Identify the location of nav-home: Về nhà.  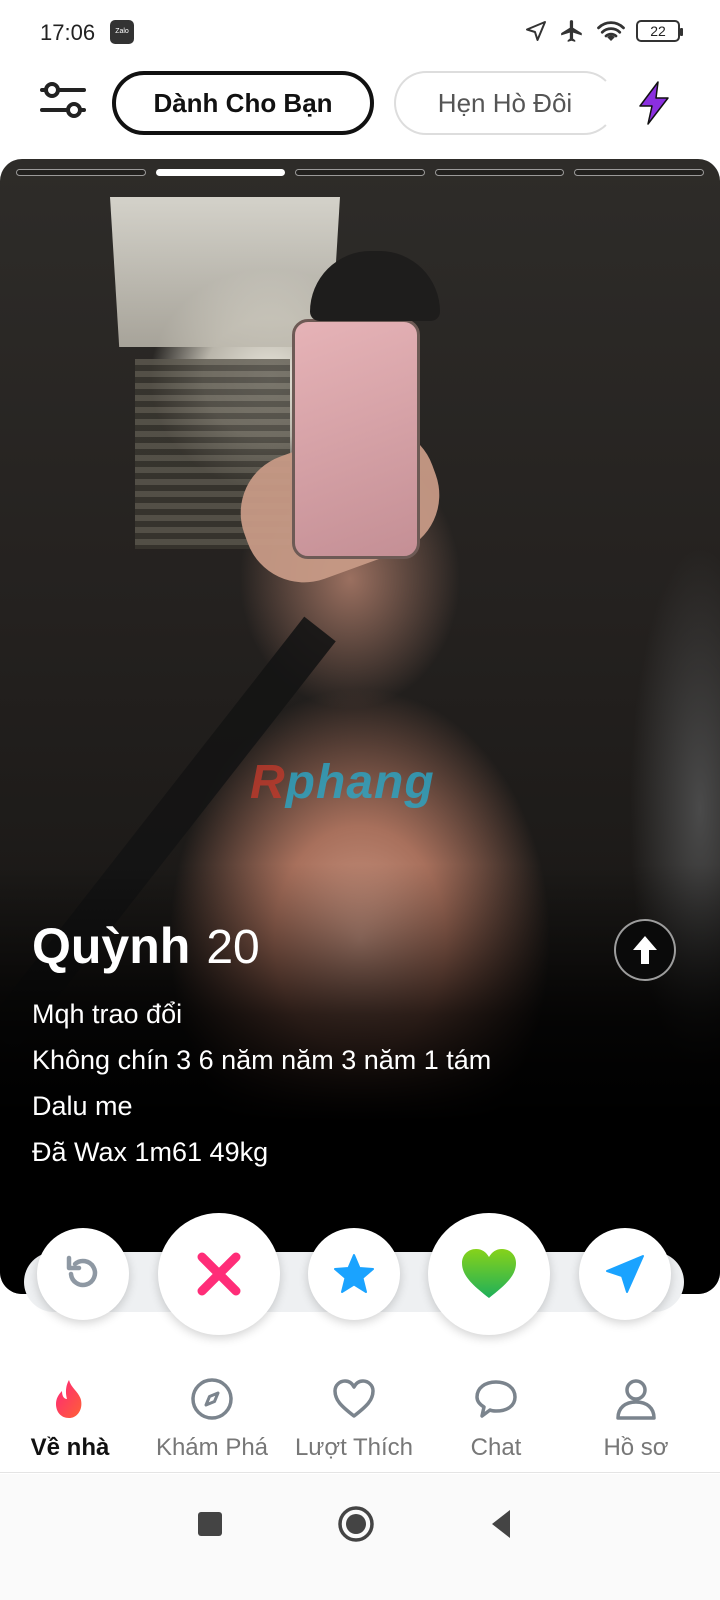
(70, 1420).